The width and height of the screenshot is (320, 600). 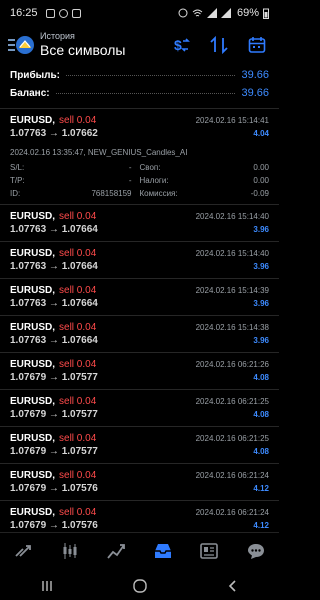 I want to click on news-icon, so click(x=209, y=550).